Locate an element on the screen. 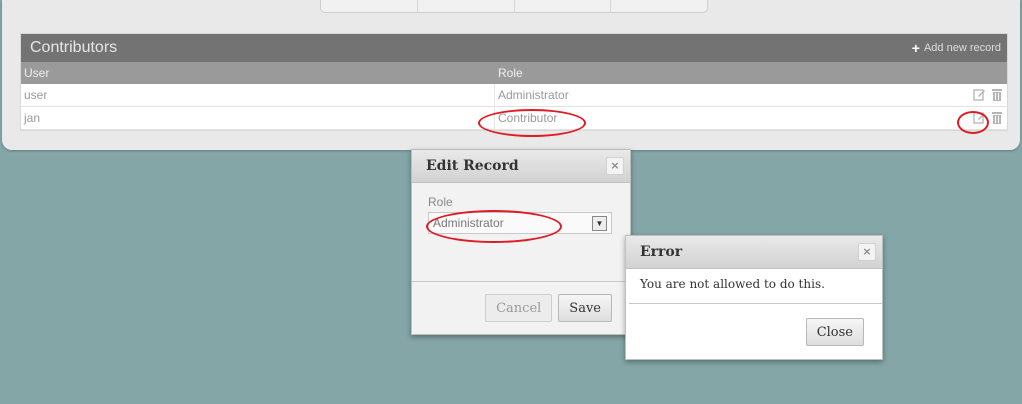 The image size is (1022, 404). dialog-header: Edit Record × is located at coordinates (521, 166).